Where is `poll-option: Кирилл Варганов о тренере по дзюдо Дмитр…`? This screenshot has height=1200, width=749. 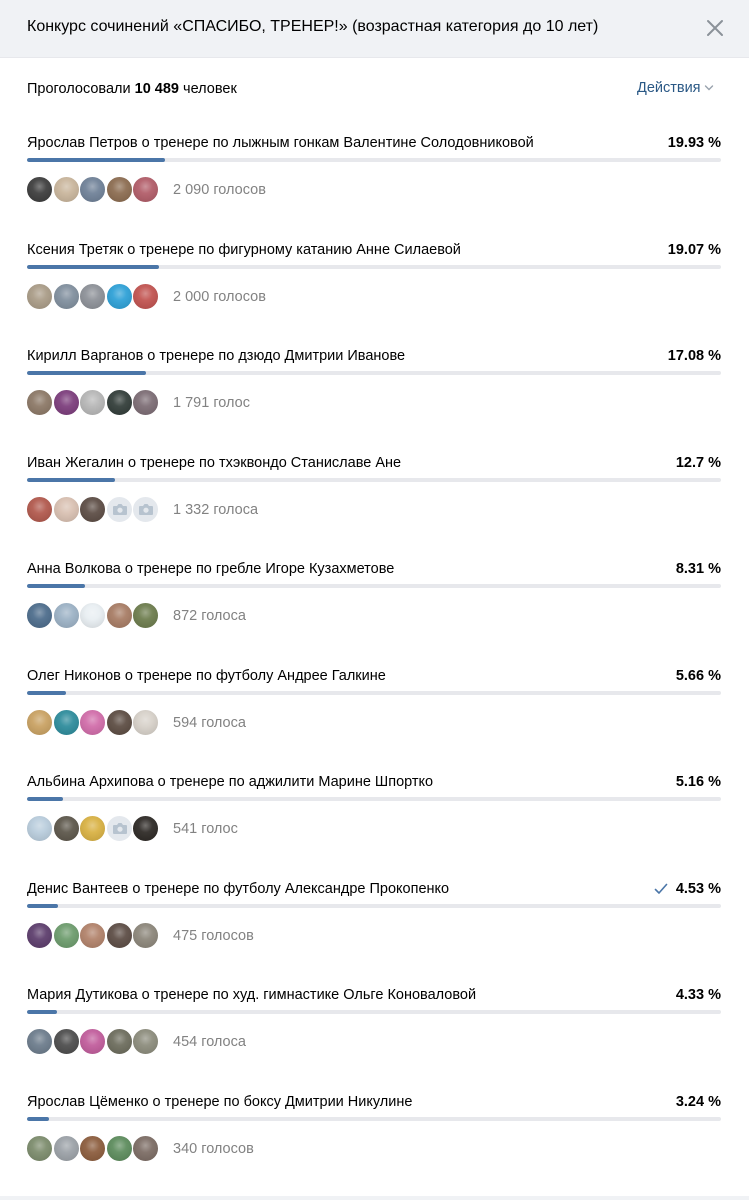 poll-option: Кирилл Варганов о тренере по дзюдо Дмитр… is located at coordinates (374, 401).